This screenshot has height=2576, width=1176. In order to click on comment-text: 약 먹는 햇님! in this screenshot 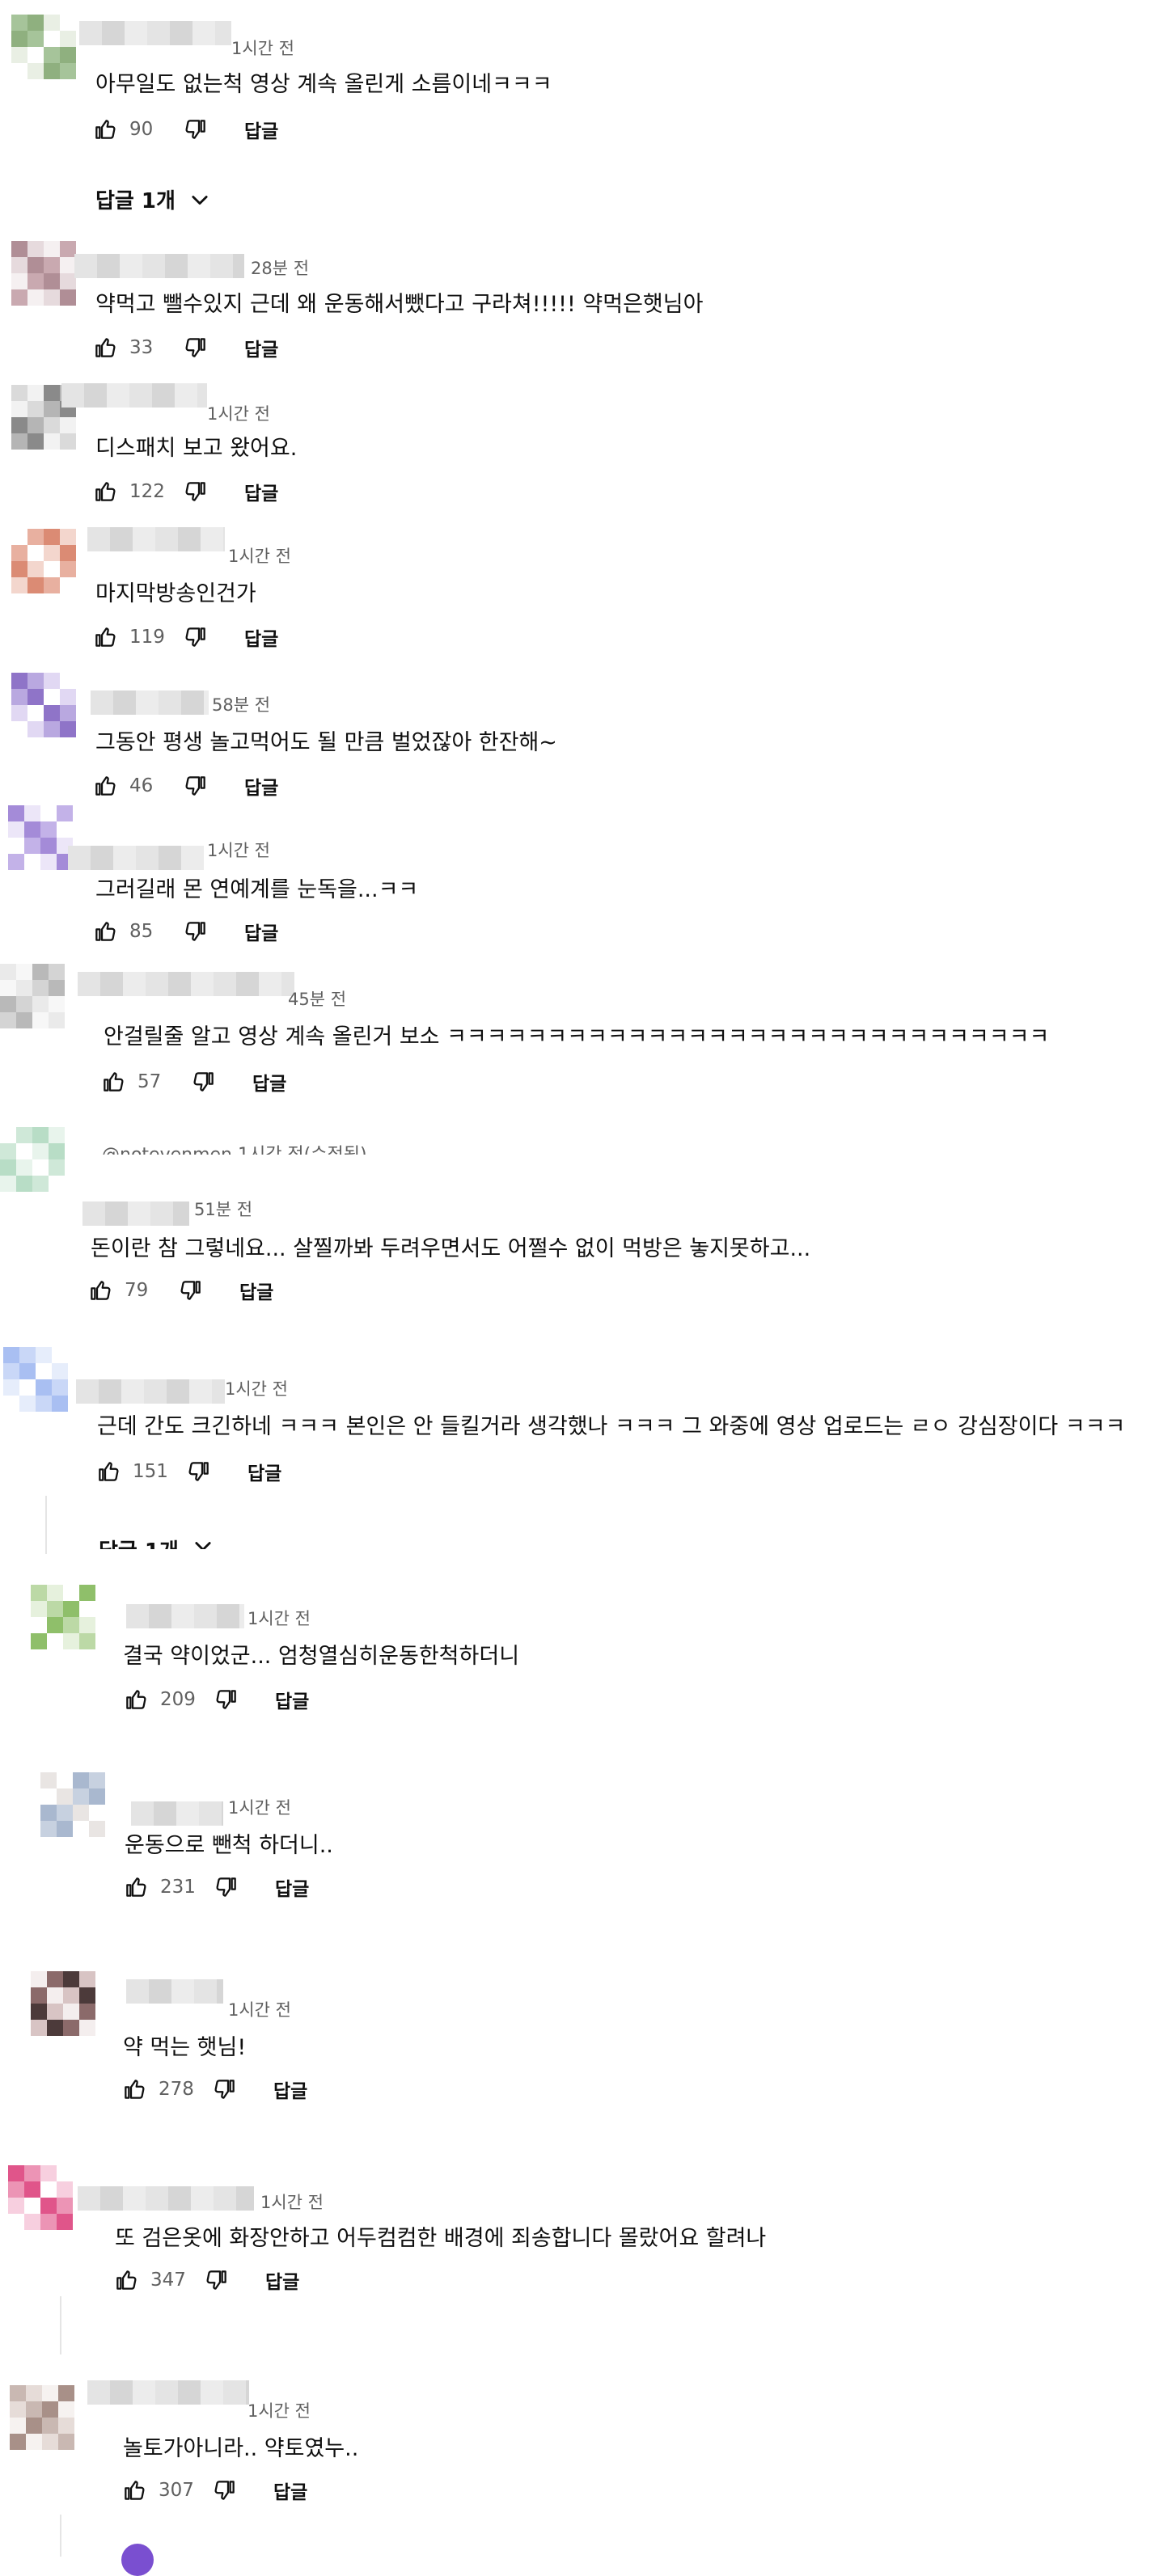, I will do `click(185, 2047)`.